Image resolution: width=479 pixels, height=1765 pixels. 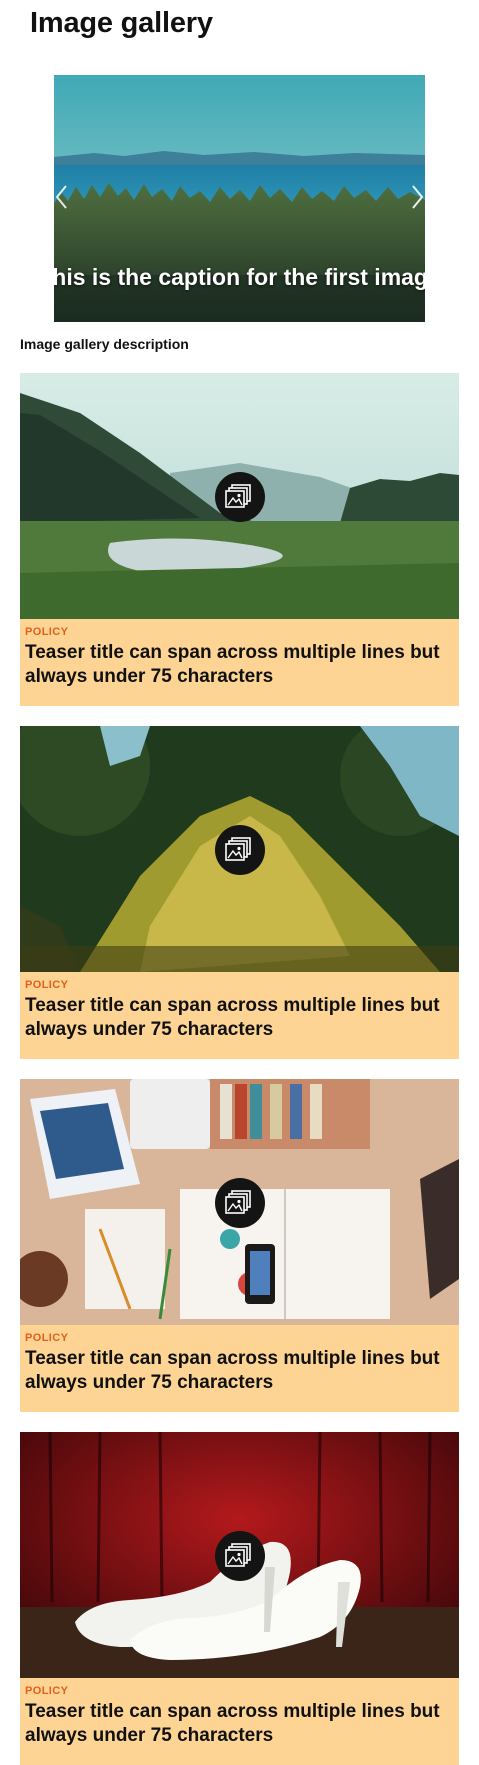 What do you see at coordinates (104, 344) in the screenshot?
I see `gallery-description: Image gallery description` at bounding box center [104, 344].